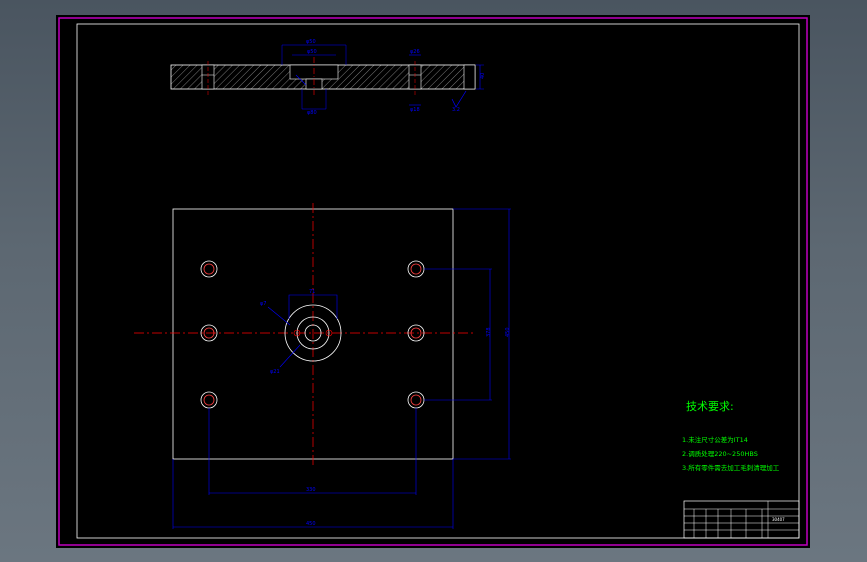  Describe the element at coordinates (263, 304) in the screenshot. I see `dim-text-hole: φ7` at that location.